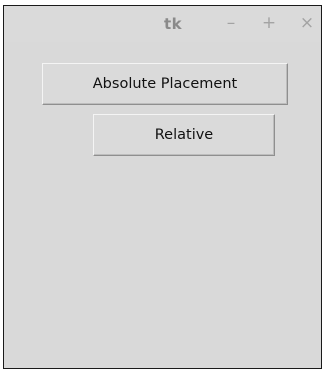 The width and height of the screenshot is (328, 373). Describe the element at coordinates (231, 23) in the screenshot. I see `minimize-button: –` at that location.